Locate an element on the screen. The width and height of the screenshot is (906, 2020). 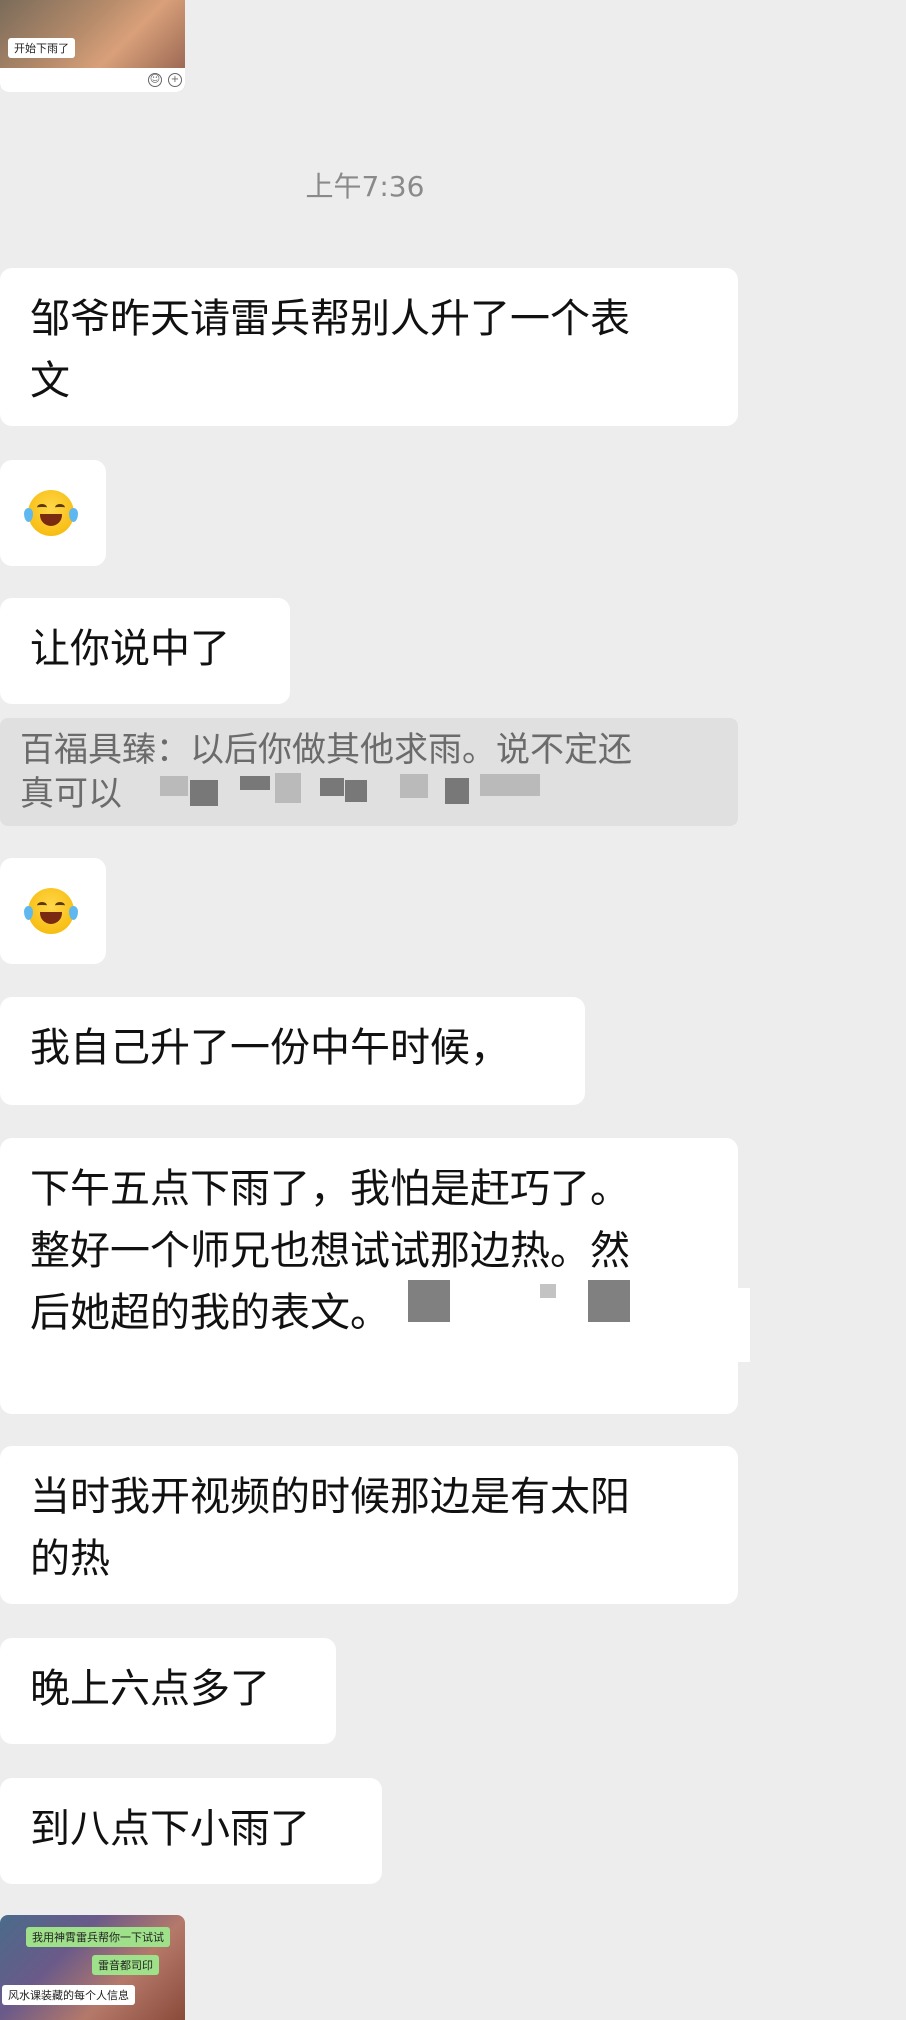
timestamp: 上午7:36 is located at coordinates (365, 186).